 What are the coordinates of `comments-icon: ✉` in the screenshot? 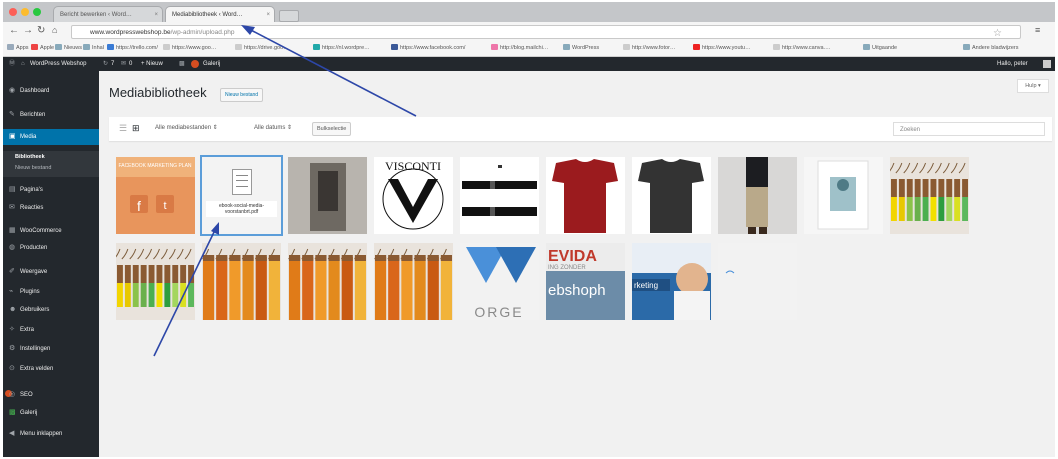 It's located at (123, 64).